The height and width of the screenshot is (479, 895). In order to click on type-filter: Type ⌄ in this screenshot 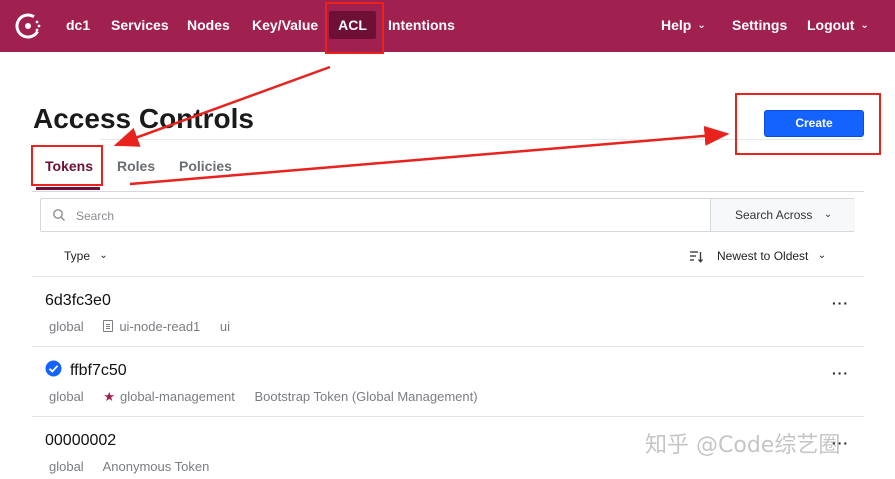, I will do `click(86, 256)`.